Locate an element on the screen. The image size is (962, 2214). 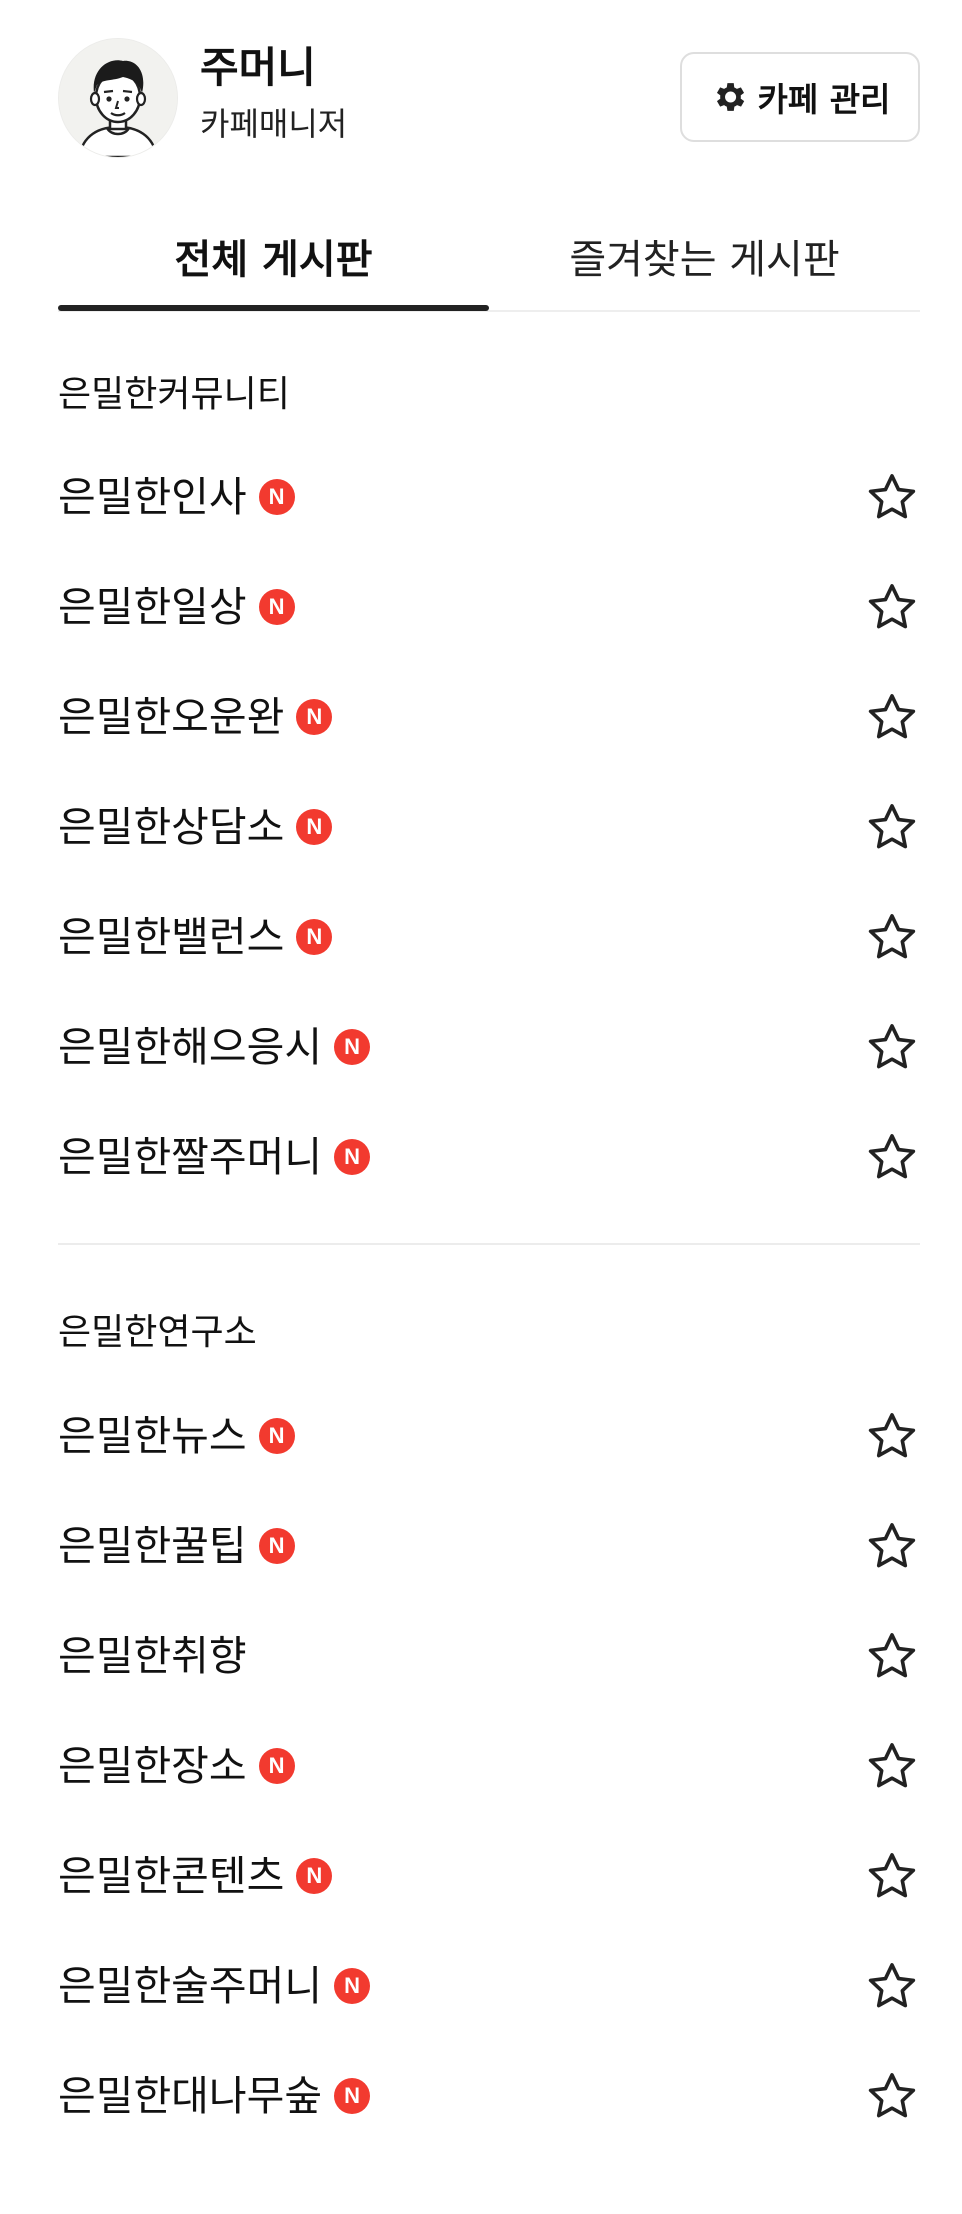
board-item-left: 은밀한취향 is located at coordinates (152, 1656).